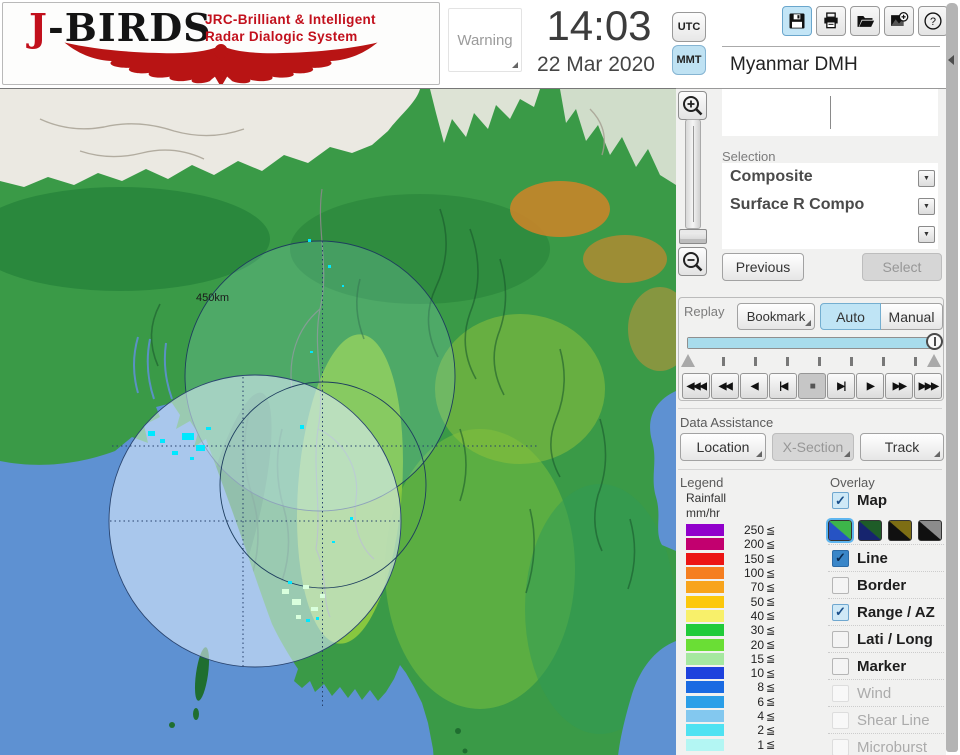 This screenshot has width=960, height=755. What do you see at coordinates (599, 25) in the screenshot?
I see `clock-time: 14:03` at bounding box center [599, 25].